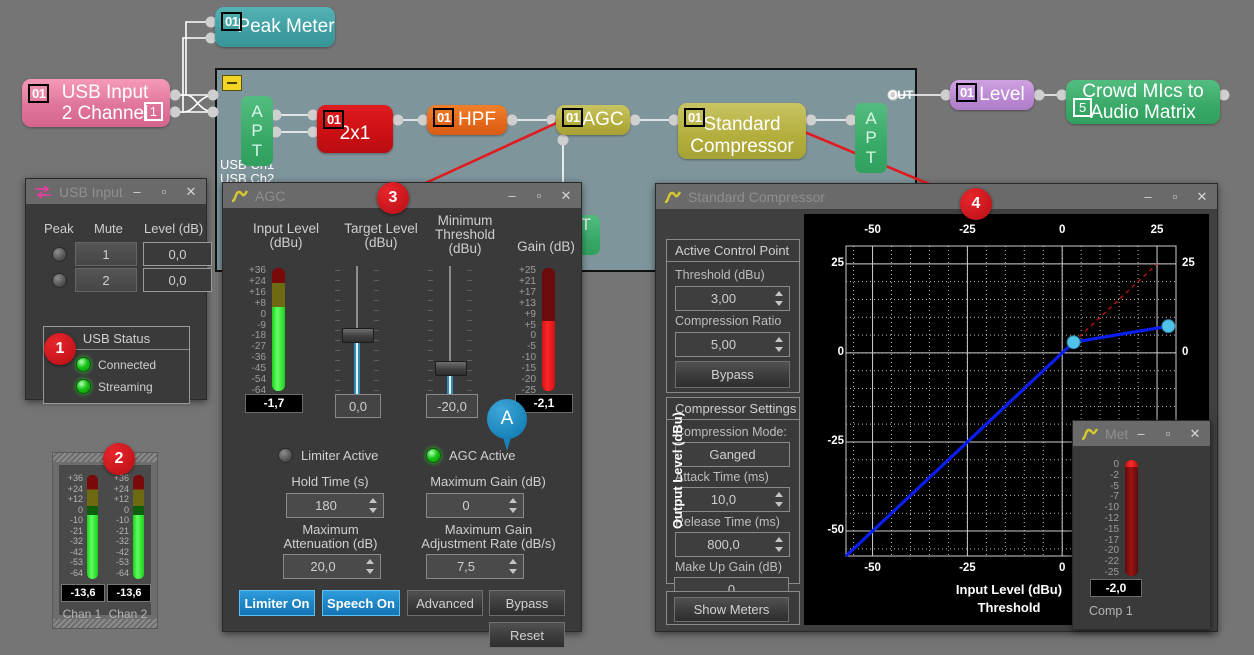  I want to click on attack-time-value: 10,0, so click(723, 499).